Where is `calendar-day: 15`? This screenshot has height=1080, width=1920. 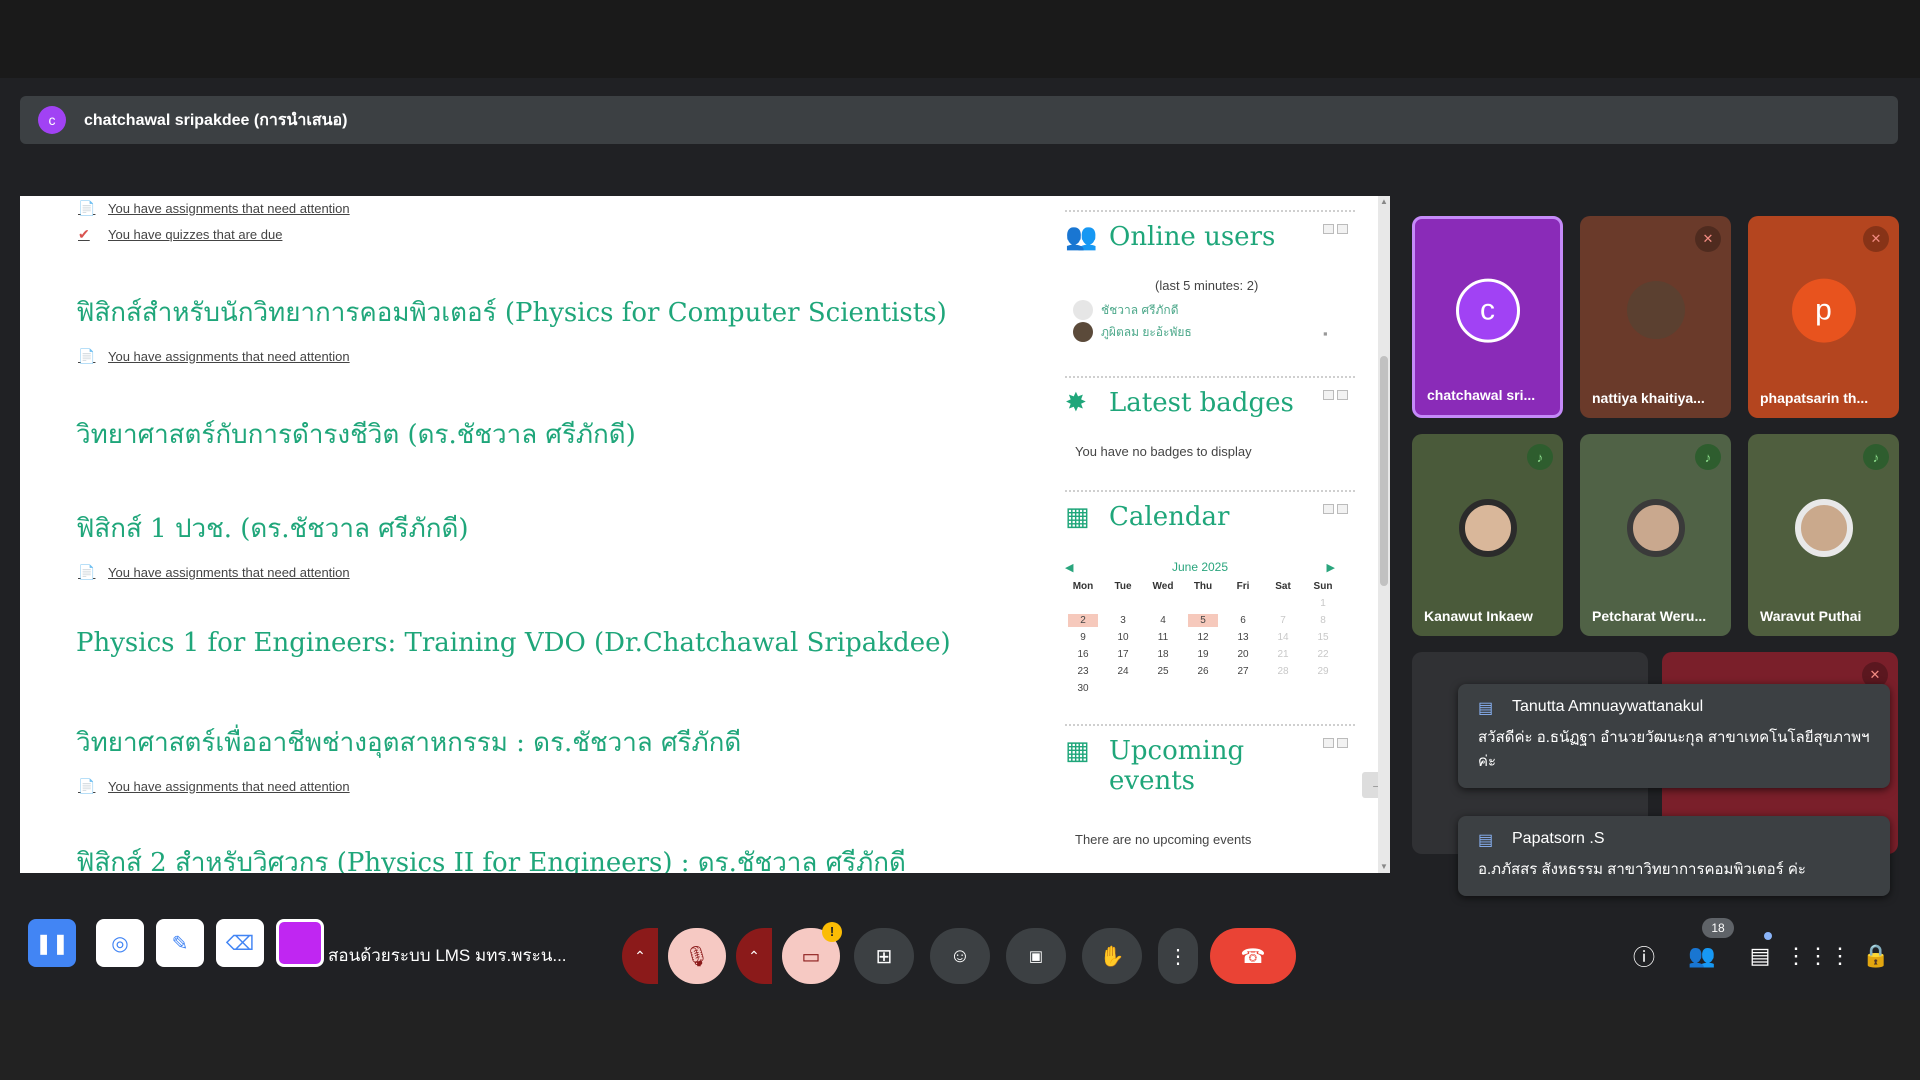
calendar-day: 15 is located at coordinates (1323, 637).